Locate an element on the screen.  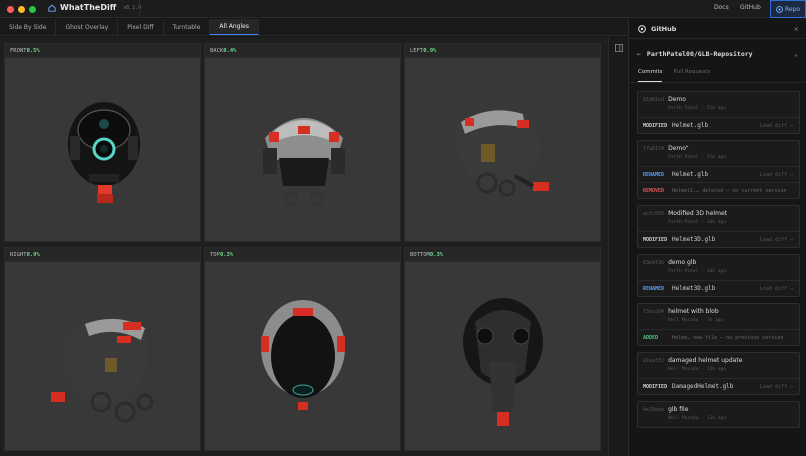
home-icon is located at coordinates (52, 8).